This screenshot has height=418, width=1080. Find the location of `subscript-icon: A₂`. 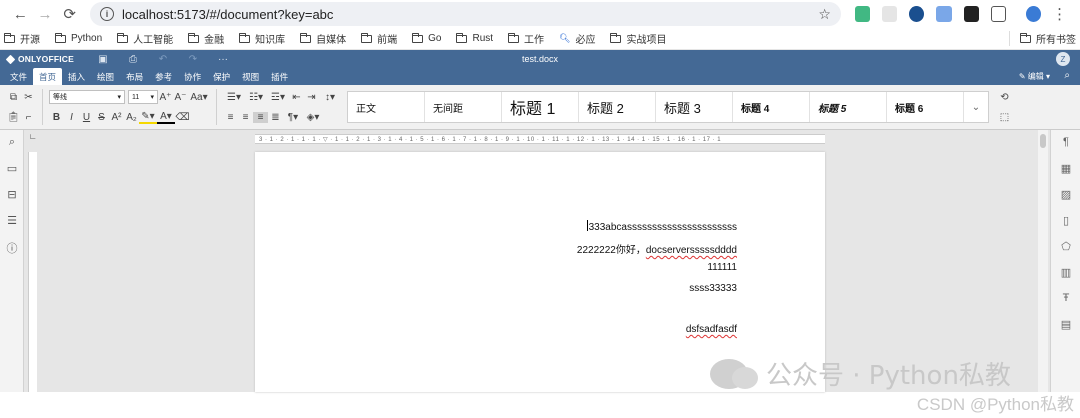

subscript-icon: A₂ is located at coordinates (131, 117).